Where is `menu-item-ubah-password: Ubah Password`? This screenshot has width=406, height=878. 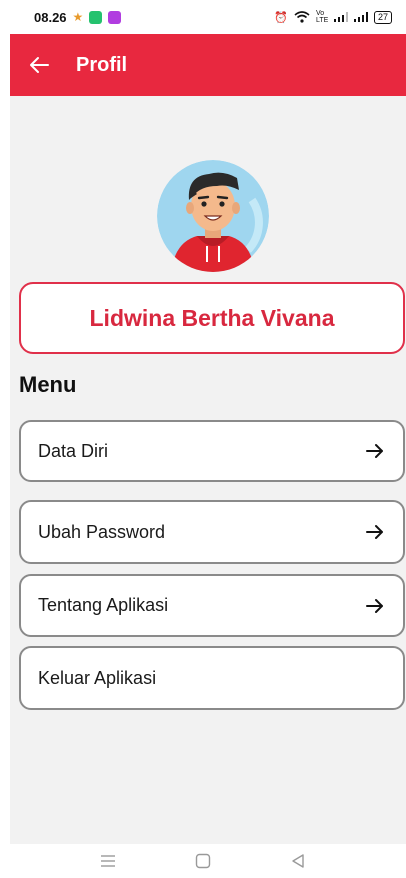 menu-item-ubah-password: Ubah Password is located at coordinates (212, 532).